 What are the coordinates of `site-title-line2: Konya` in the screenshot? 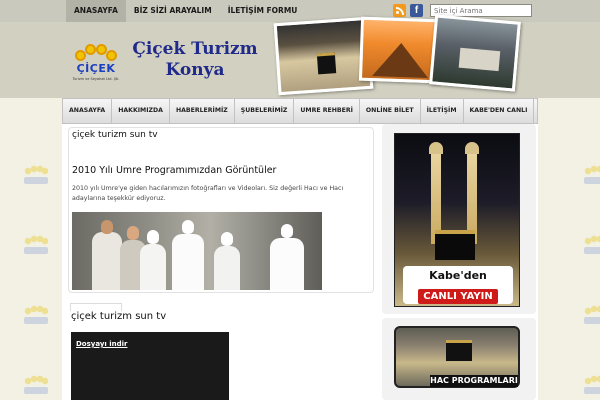 It's located at (195, 70).